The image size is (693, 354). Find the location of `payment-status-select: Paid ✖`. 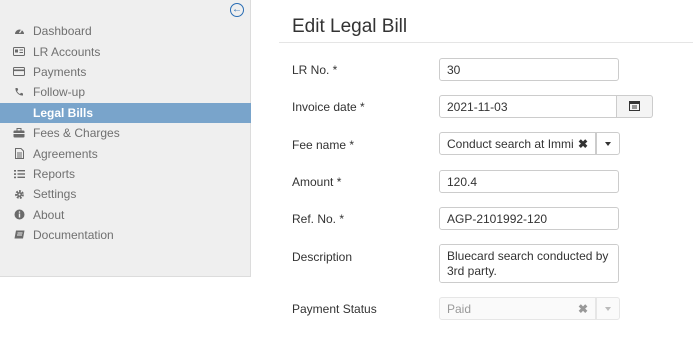

payment-status-select: Paid ✖ is located at coordinates (529, 308).